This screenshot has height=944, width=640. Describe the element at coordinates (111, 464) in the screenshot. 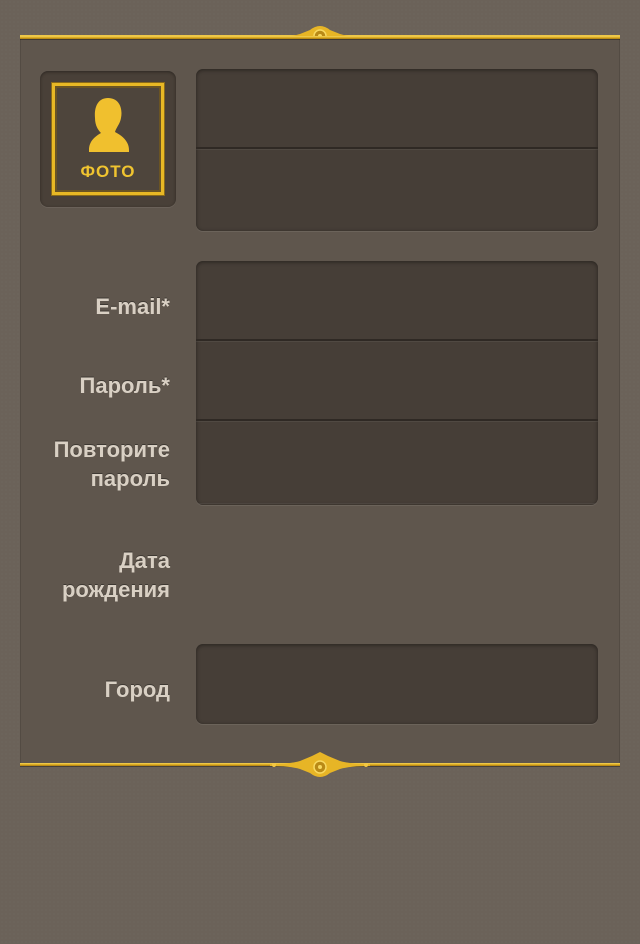

I see `repeat-password-label: Повторите пароль` at that location.